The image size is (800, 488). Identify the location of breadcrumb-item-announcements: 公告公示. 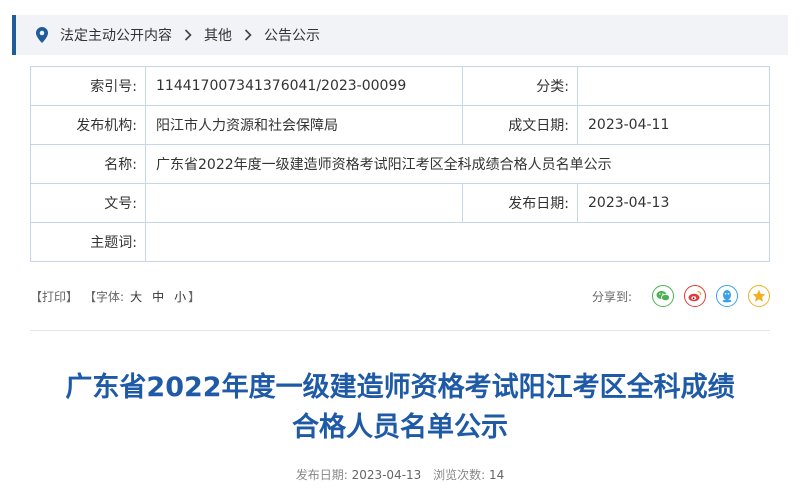
(292, 35).